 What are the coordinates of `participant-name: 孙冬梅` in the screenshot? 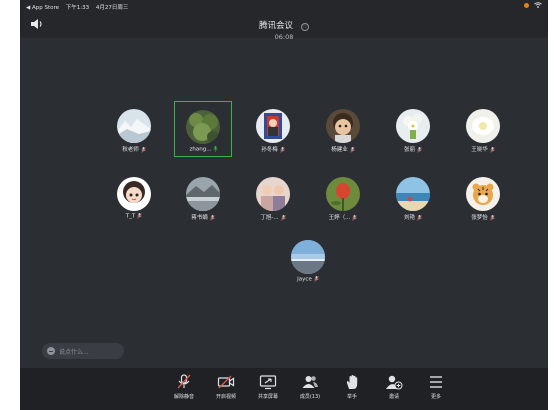 It's located at (269, 150).